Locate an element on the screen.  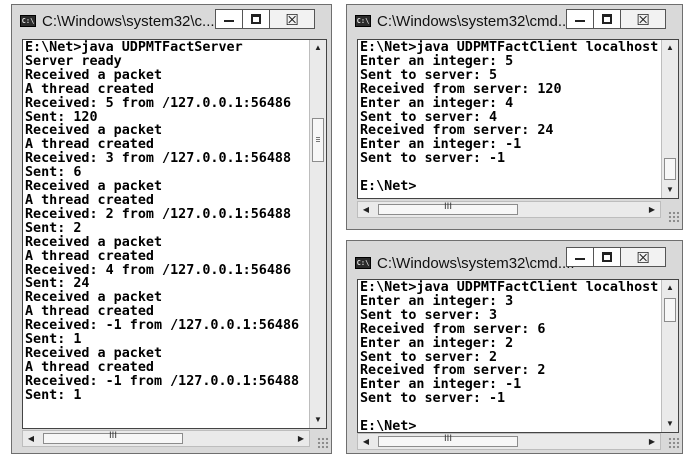
grip-icon is located at coordinates (318, 140).